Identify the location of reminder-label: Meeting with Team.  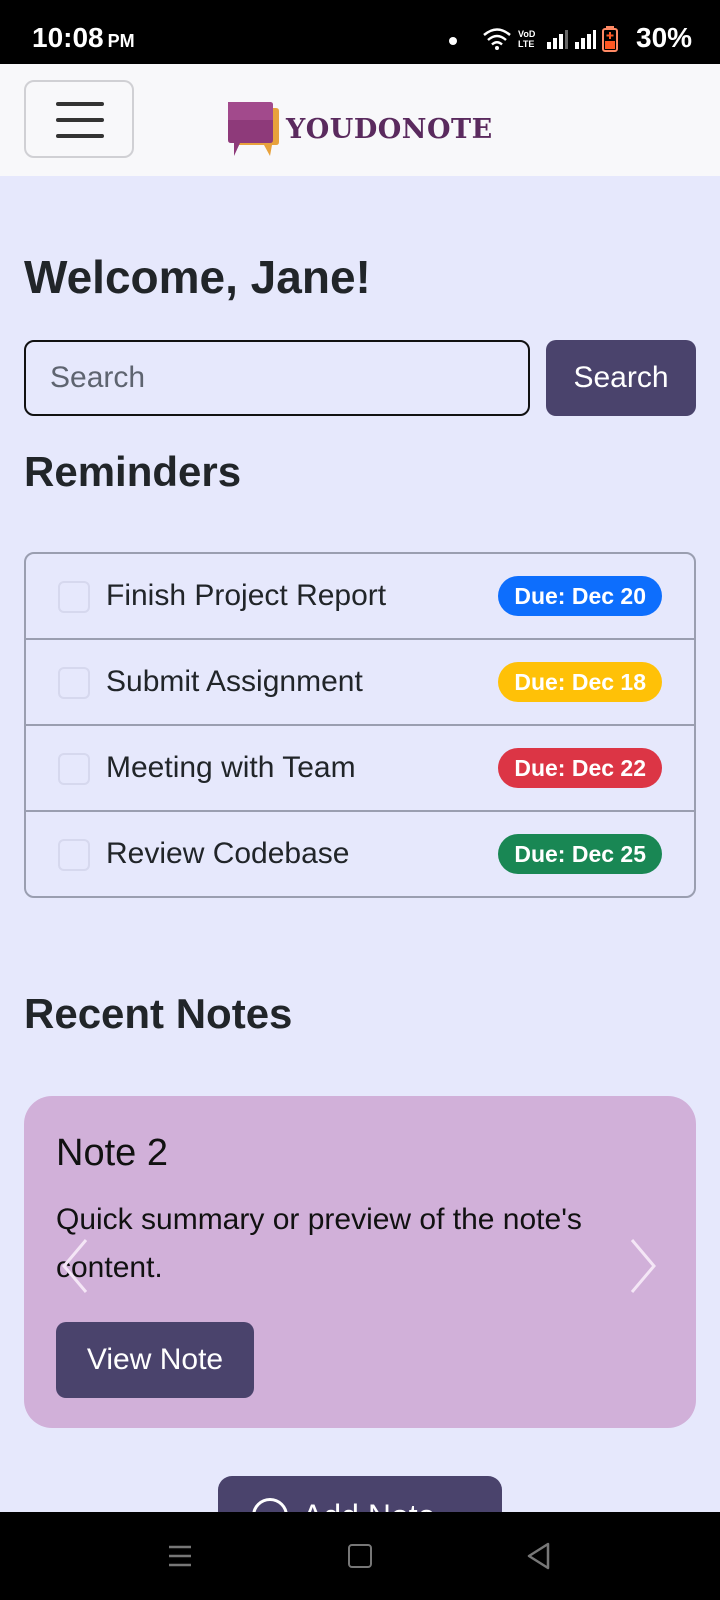
(231, 767).